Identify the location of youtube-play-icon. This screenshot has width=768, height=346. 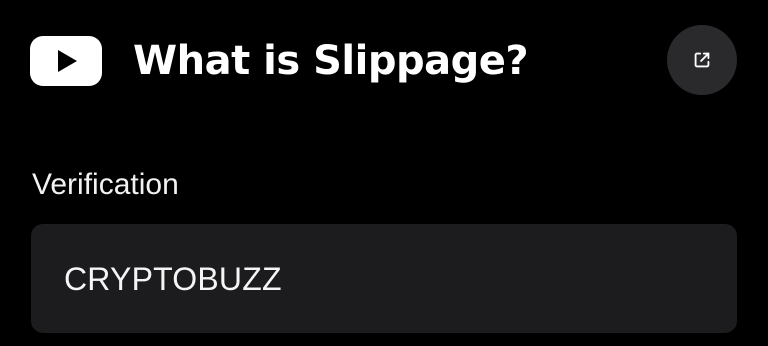
(66, 61).